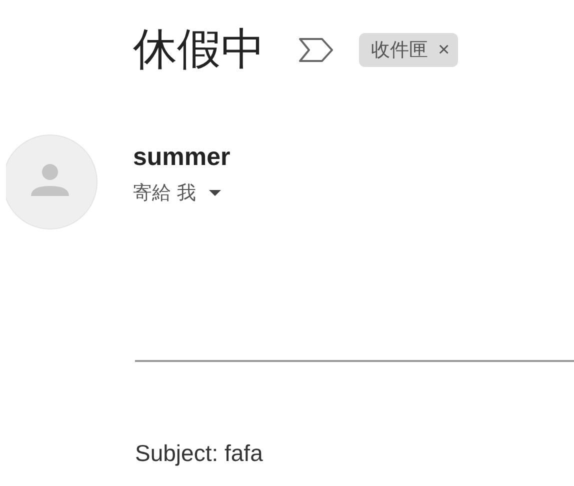  What do you see at coordinates (52, 182) in the screenshot?
I see `avatar-icon` at bounding box center [52, 182].